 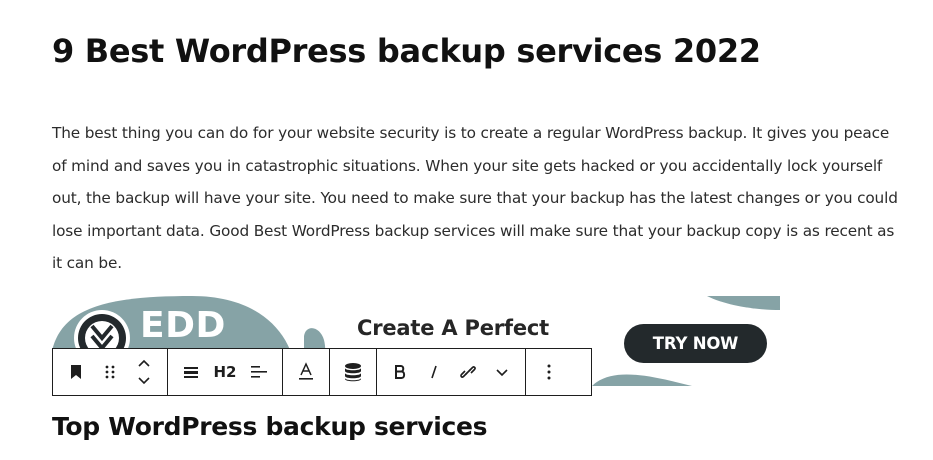 I want to click on toolbar-group-data, so click(x=353, y=372).